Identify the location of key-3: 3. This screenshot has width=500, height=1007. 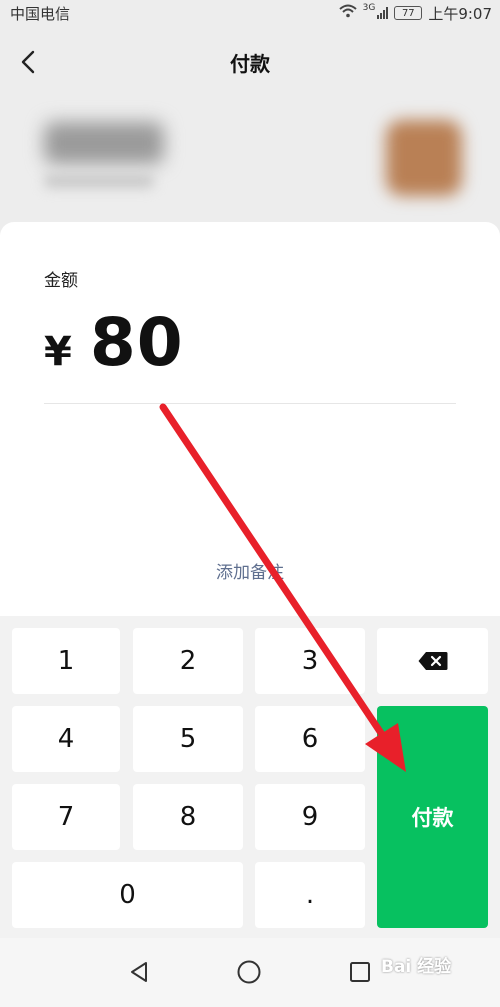
(310, 661).